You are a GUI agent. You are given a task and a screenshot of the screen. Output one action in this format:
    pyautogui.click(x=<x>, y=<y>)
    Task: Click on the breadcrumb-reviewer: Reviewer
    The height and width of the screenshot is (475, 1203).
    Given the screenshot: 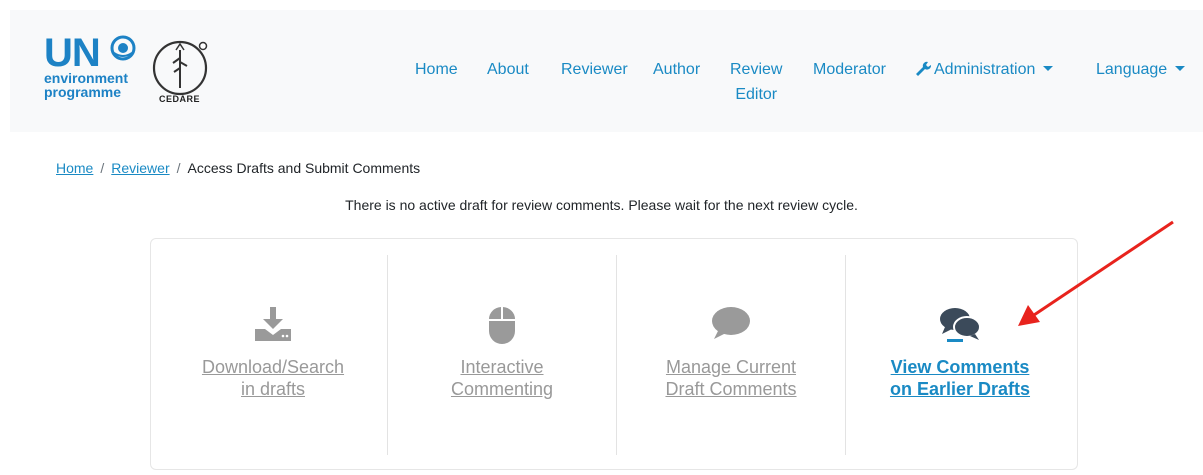 What is the action you would take?
    pyautogui.click(x=140, y=168)
    